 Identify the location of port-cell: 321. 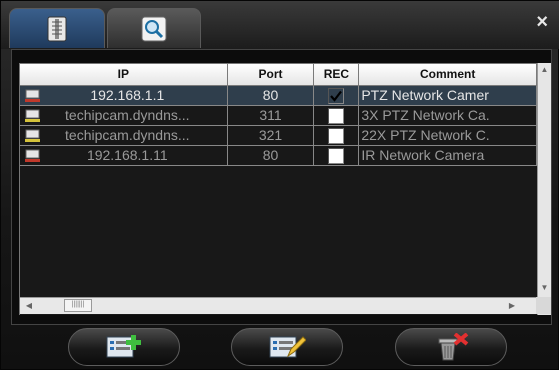
(271, 136).